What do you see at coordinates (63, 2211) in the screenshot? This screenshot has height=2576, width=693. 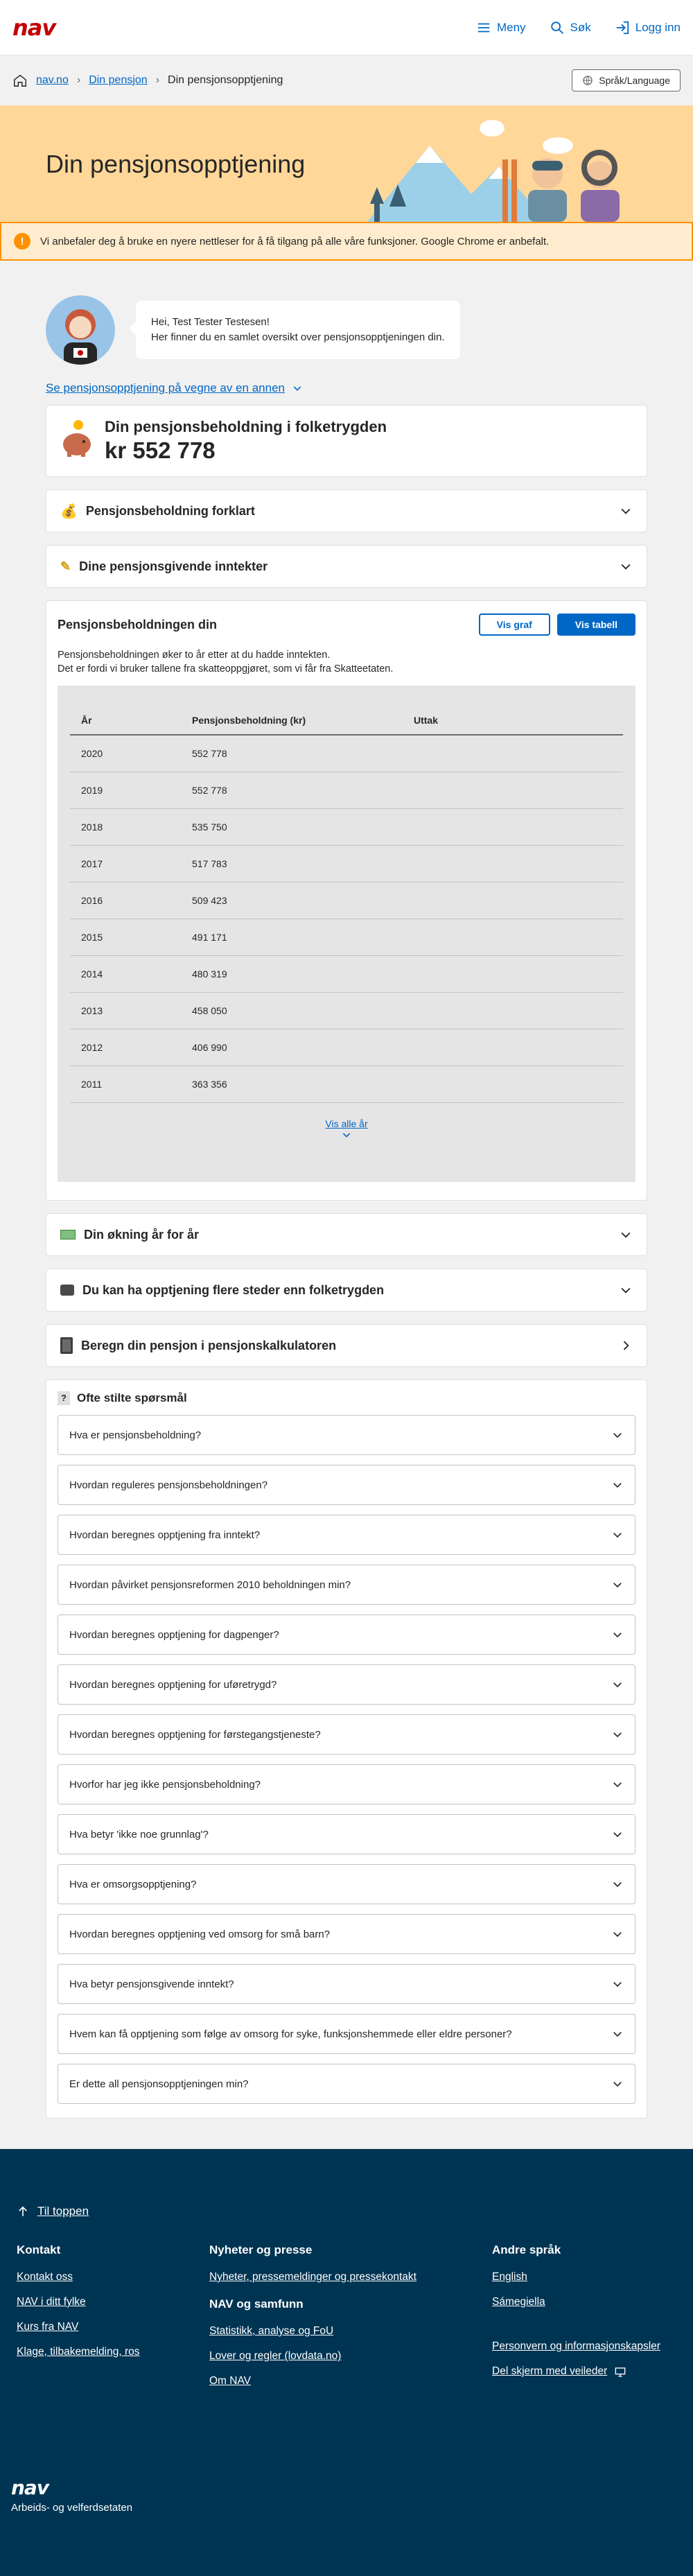 I see `to-top-label: Til toppen` at bounding box center [63, 2211].